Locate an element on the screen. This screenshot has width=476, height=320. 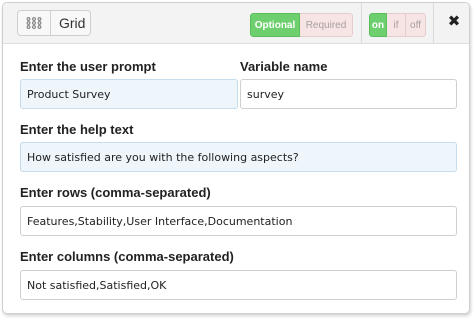
close-icon: ✖ is located at coordinates (454, 22).